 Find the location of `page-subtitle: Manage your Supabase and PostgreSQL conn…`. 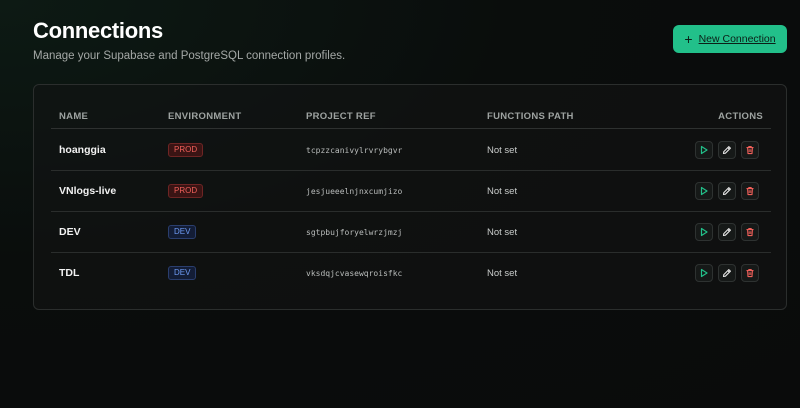

page-subtitle: Manage your Supabase and PostgreSQL conn… is located at coordinates (189, 56).